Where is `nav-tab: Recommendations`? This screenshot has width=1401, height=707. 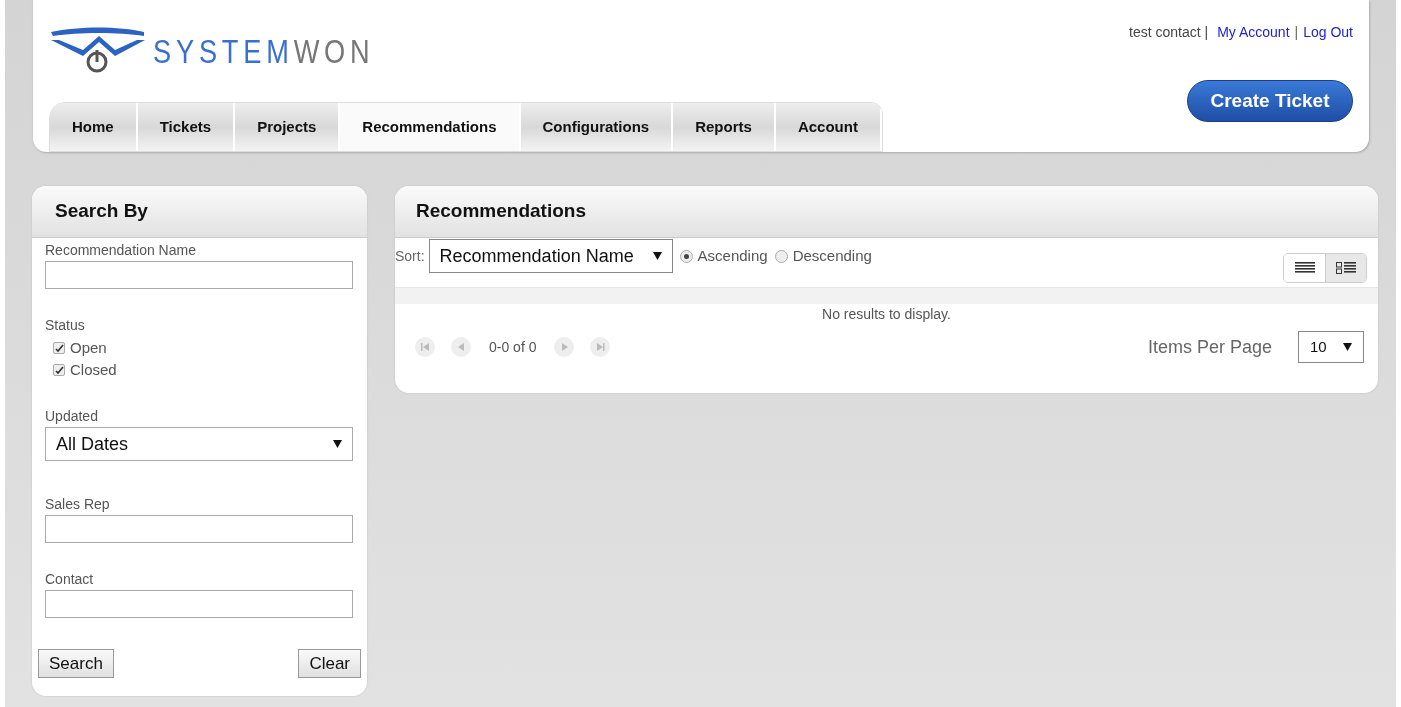
nav-tab: Recommendations is located at coordinates (430, 127).